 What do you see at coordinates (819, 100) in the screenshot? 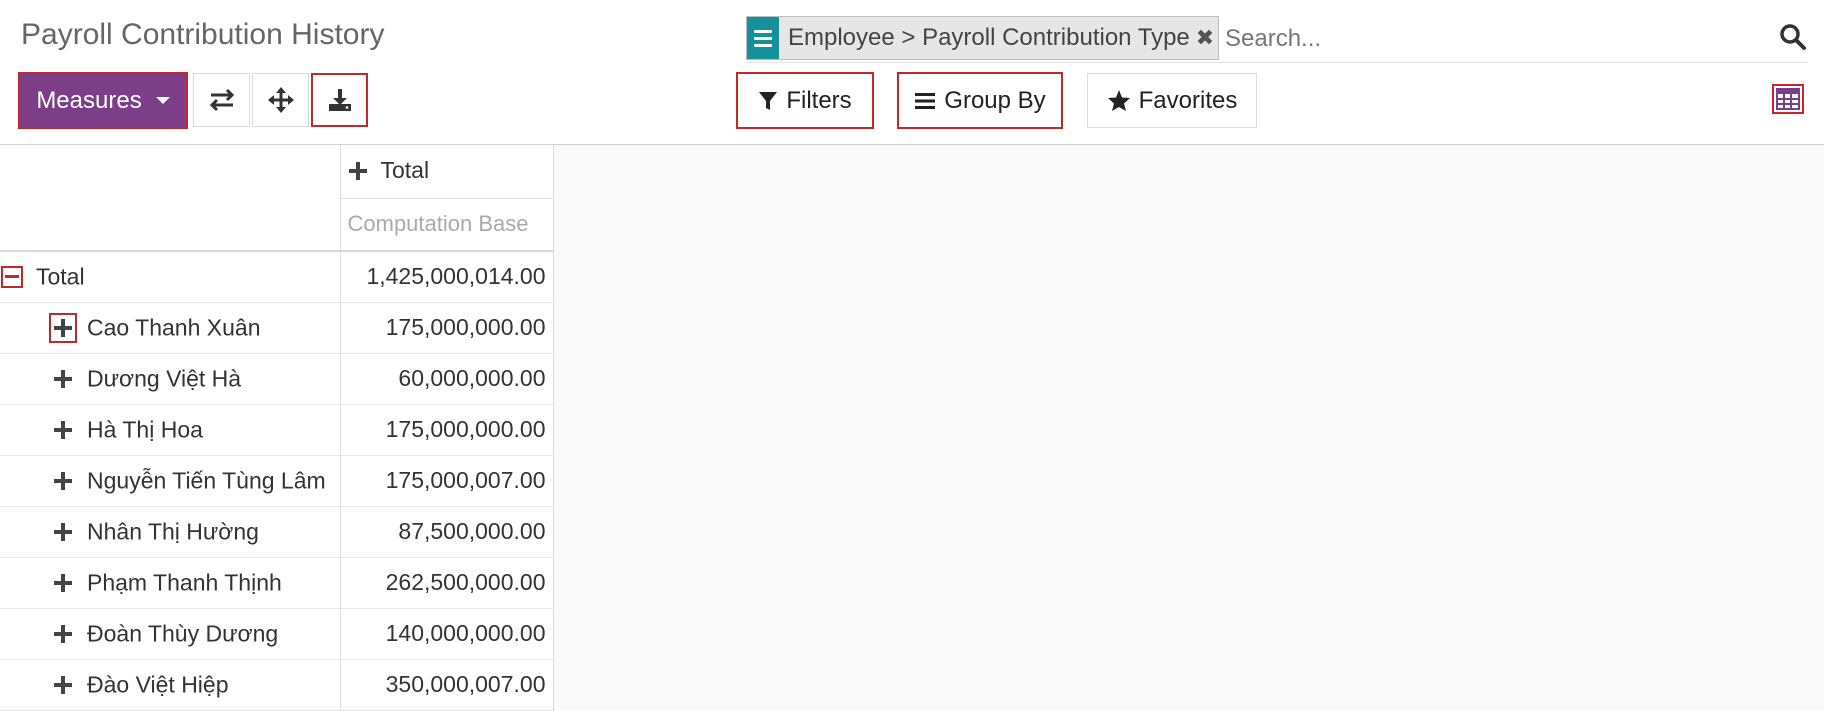
I see `filters-label: Filters` at bounding box center [819, 100].